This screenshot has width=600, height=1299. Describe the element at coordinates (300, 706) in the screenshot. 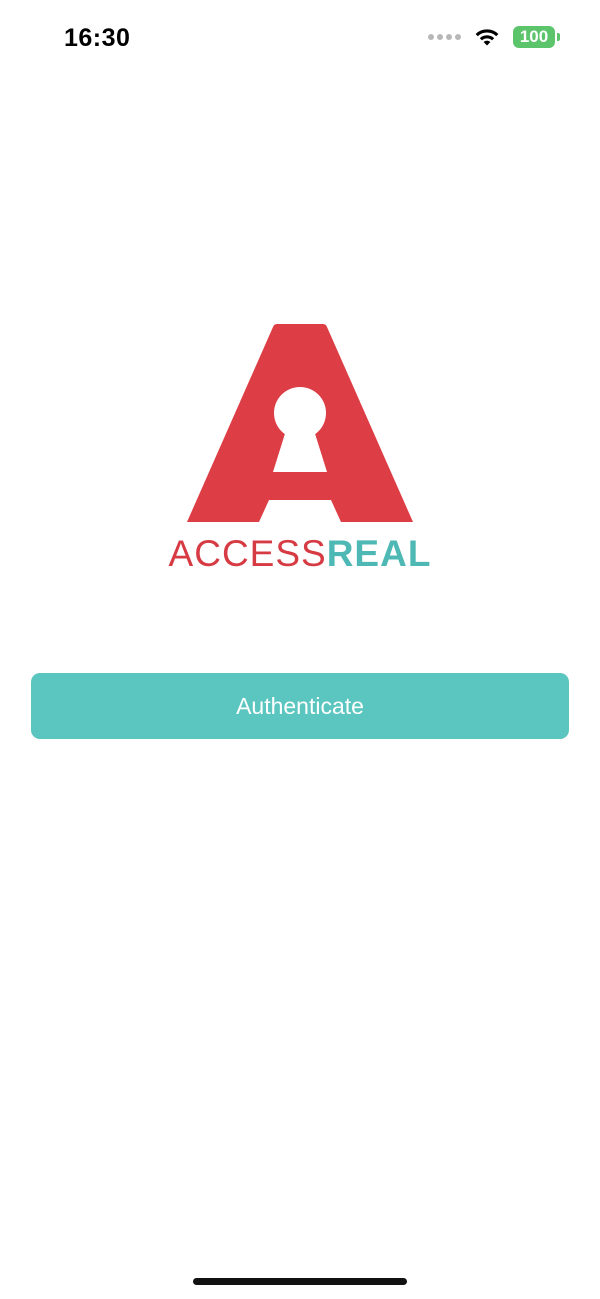

I see `authenticate-button: Authenticate` at that location.